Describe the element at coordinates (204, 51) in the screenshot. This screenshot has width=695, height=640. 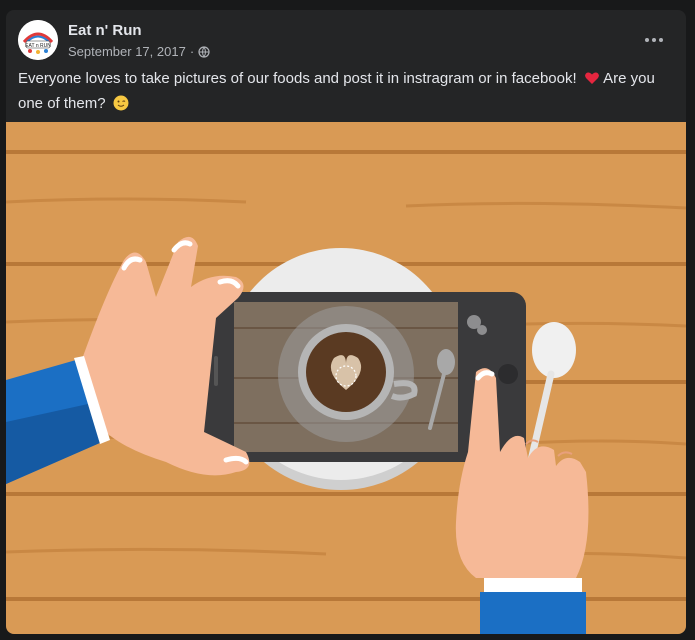
I see `globe-icon` at that location.